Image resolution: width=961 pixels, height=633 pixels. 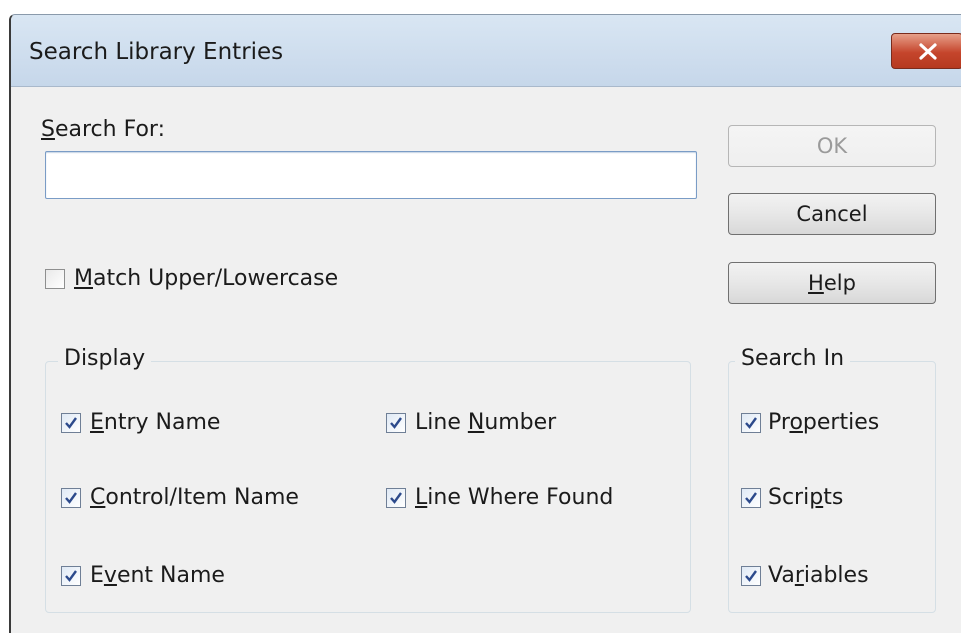 I want to click on control-item-name-checkbox, so click(x=71, y=498).